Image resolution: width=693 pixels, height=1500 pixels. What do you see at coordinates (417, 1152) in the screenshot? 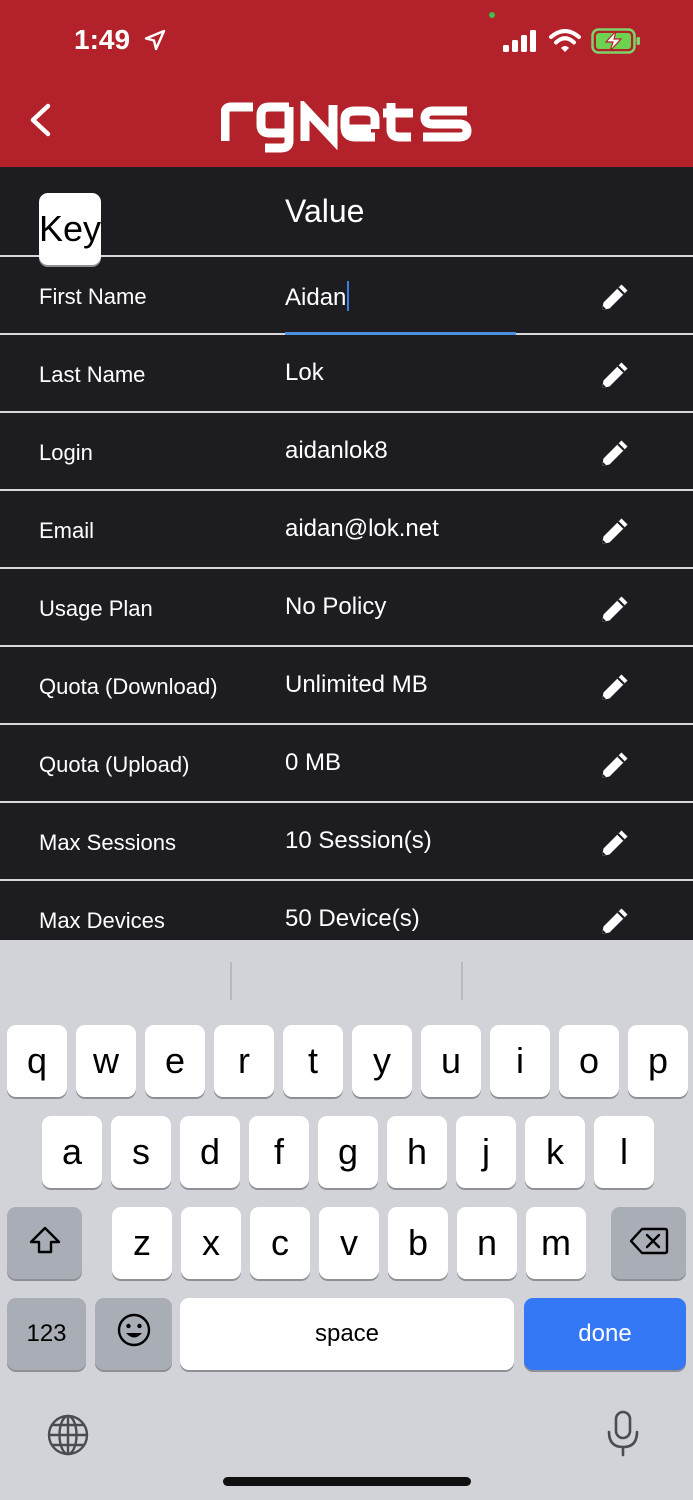
I see `key-h: h` at bounding box center [417, 1152].